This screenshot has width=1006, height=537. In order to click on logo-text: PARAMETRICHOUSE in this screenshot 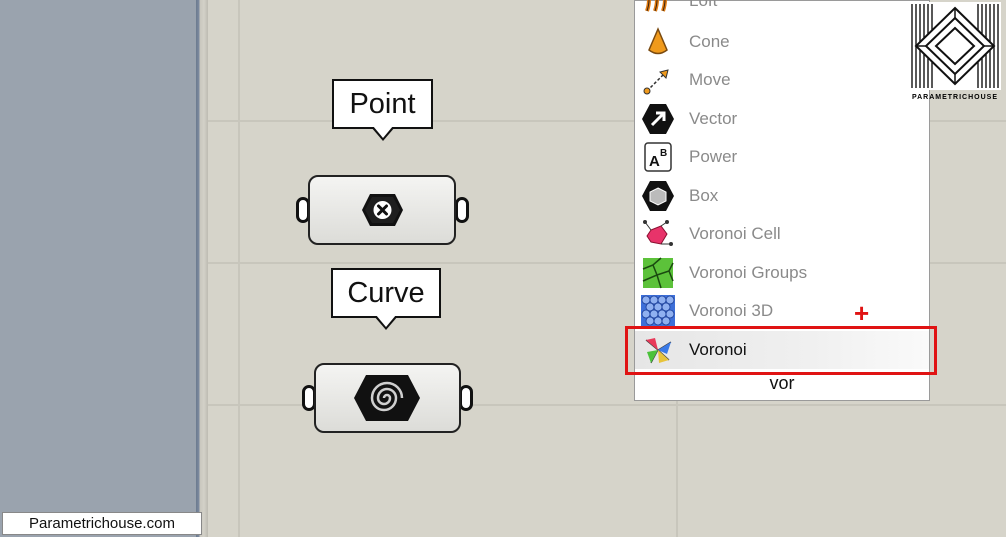, I will do `click(955, 97)`.